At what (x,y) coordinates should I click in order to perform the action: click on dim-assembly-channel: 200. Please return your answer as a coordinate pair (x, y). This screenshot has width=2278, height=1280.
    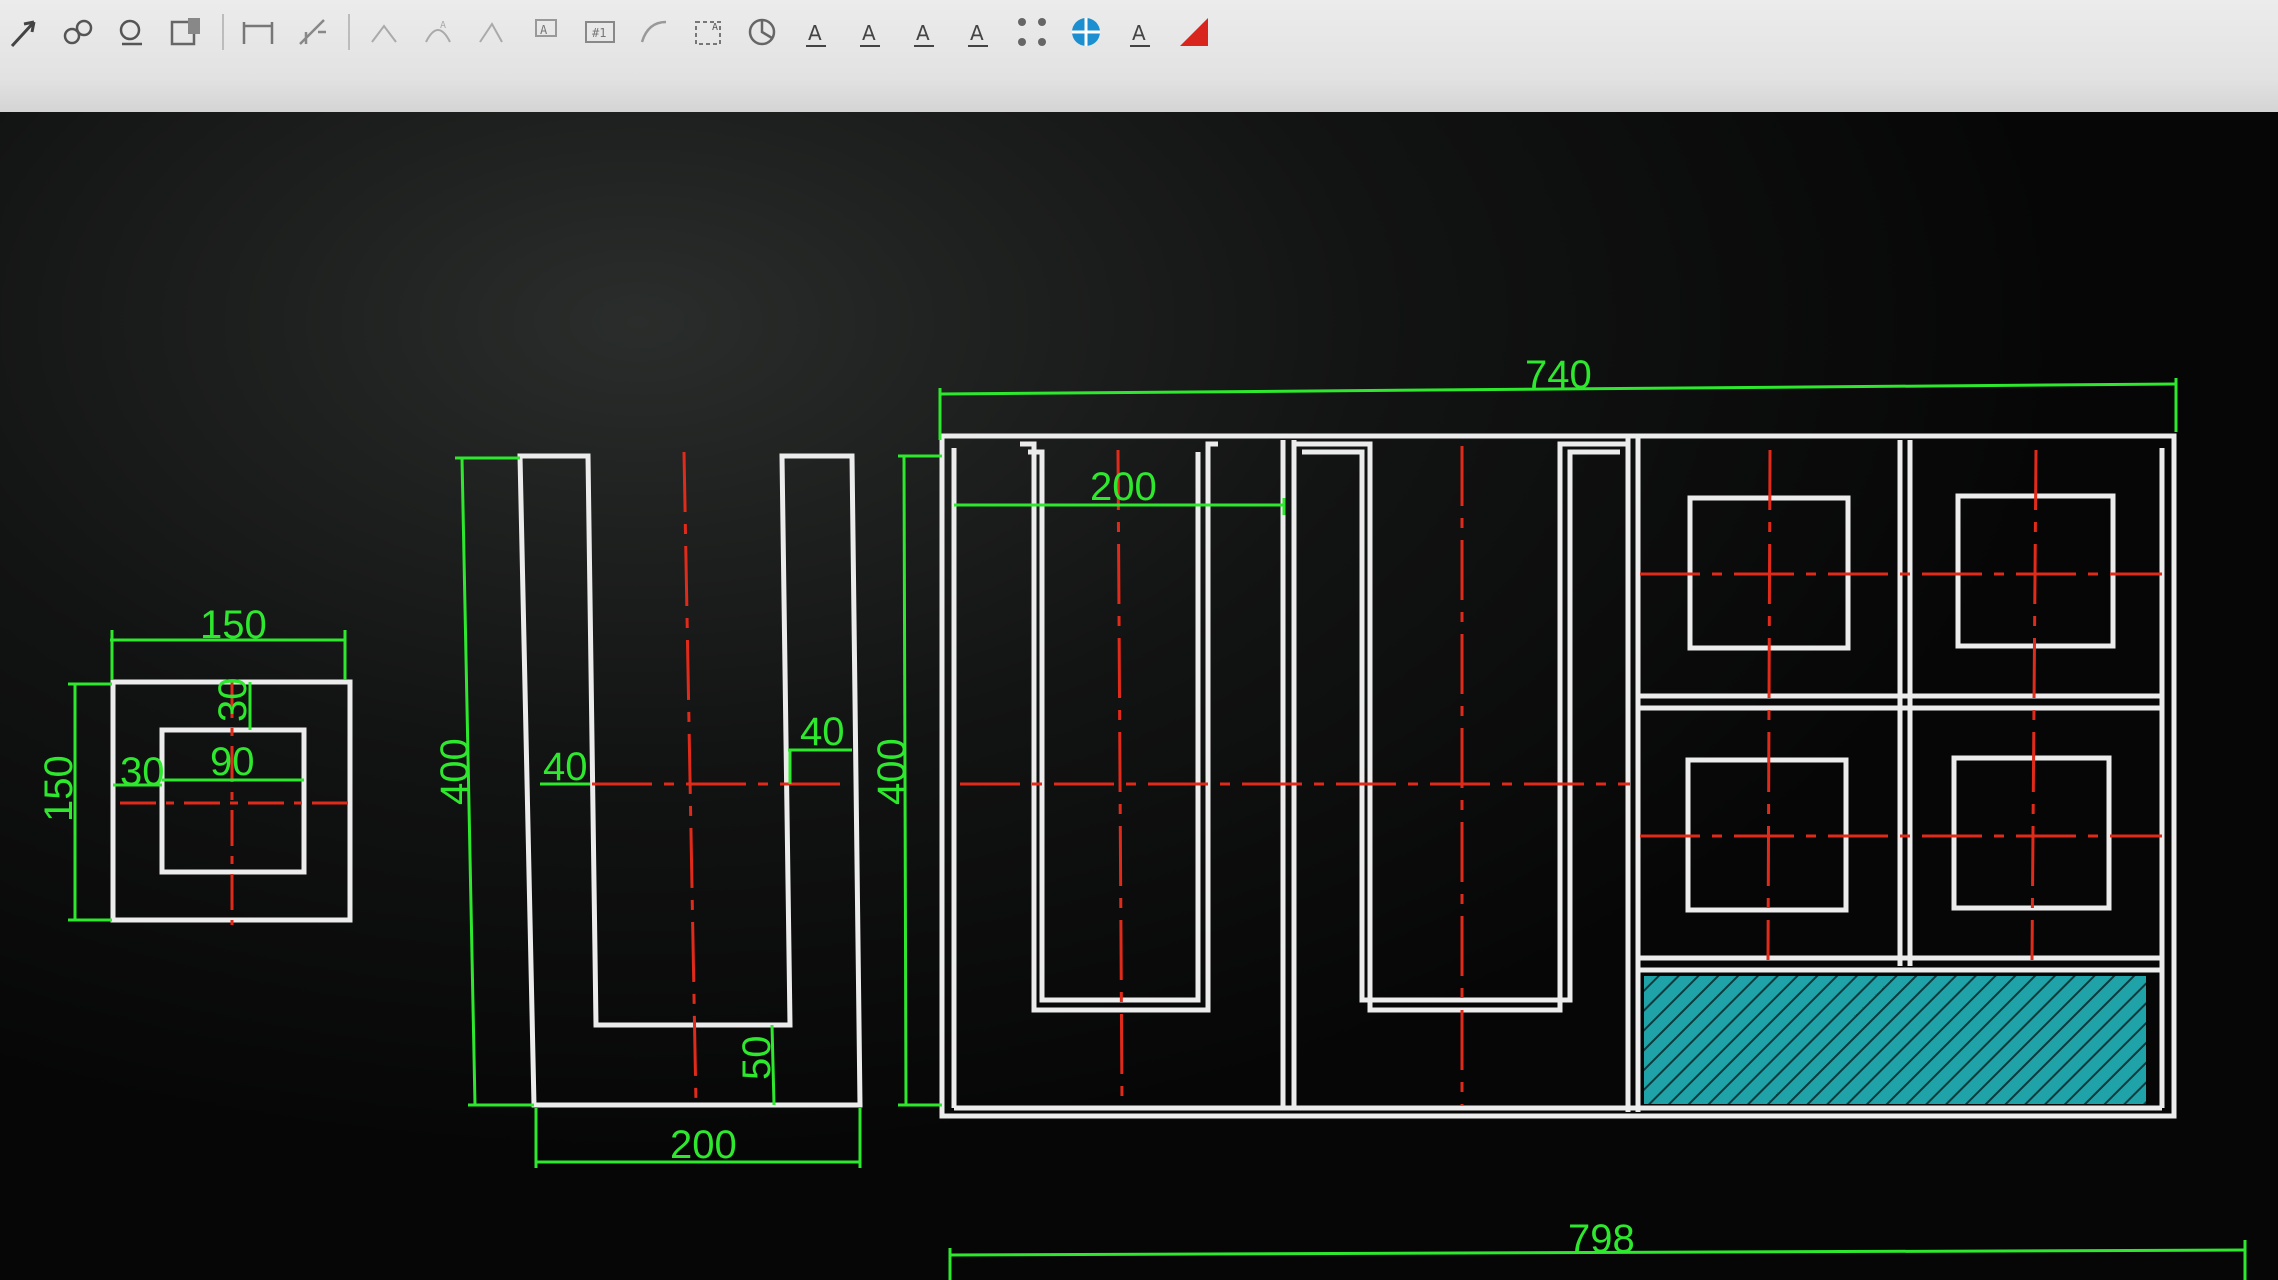
    Looking at the image, I should click on (1123, 487).